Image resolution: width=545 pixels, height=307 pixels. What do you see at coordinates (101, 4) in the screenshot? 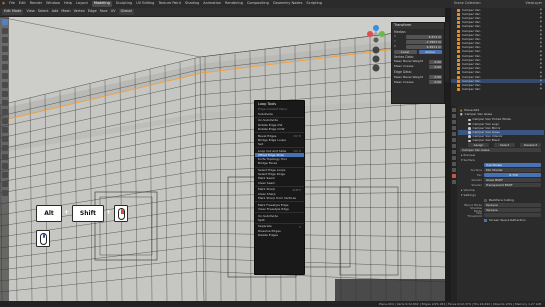
I see `tab-modeling: Modeling` at bounding box center [101, 4].